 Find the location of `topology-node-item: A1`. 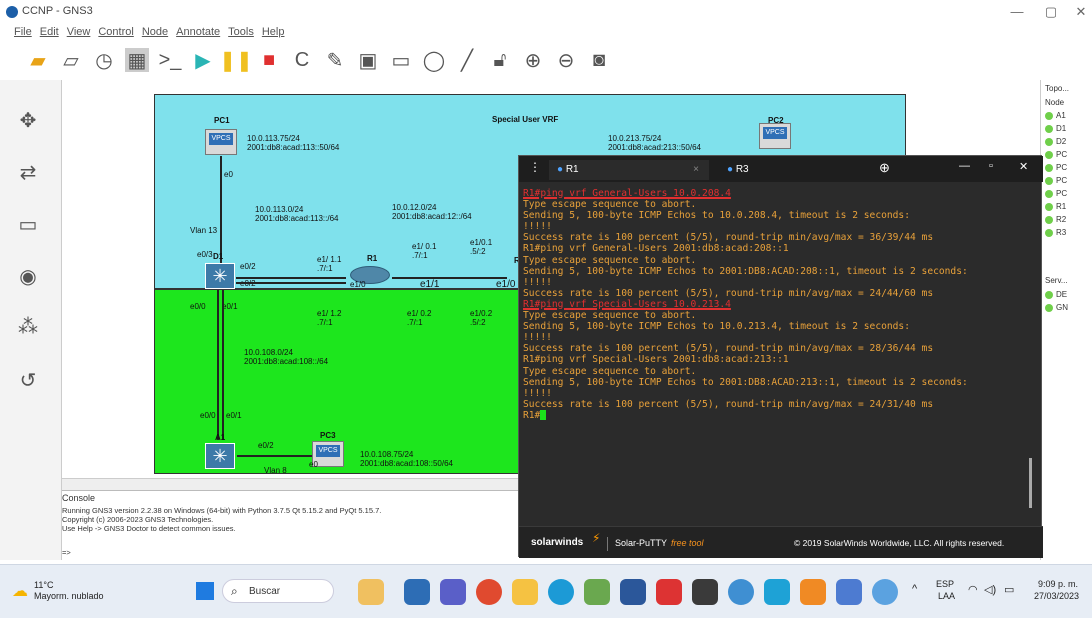

topology-node-item: A1 is located at coordinates (1055, 115).